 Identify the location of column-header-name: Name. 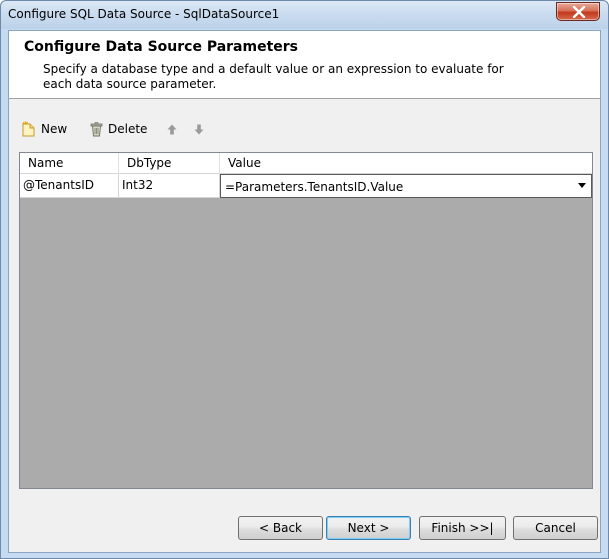
(69, 163).